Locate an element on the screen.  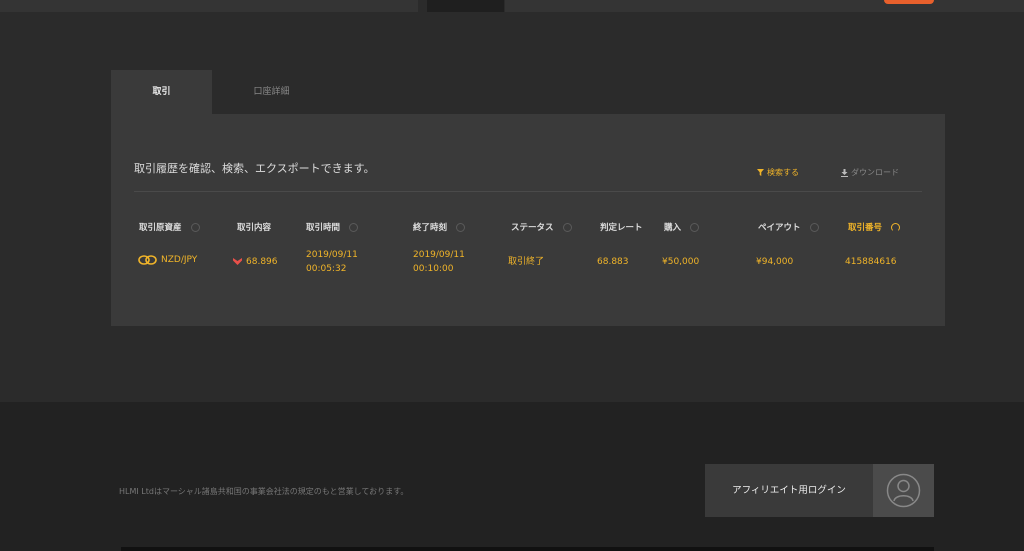
user-icon is located at coordinates (903, 490).